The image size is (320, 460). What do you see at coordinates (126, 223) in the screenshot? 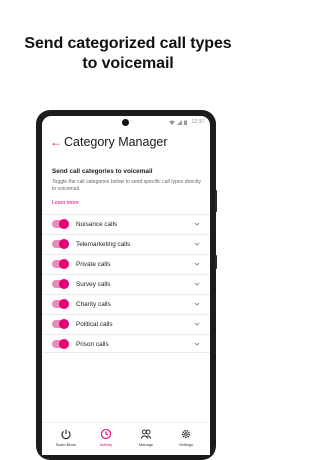
I see `category-row-nuisance: Nuisance calls` at bounding box center [126, 223].